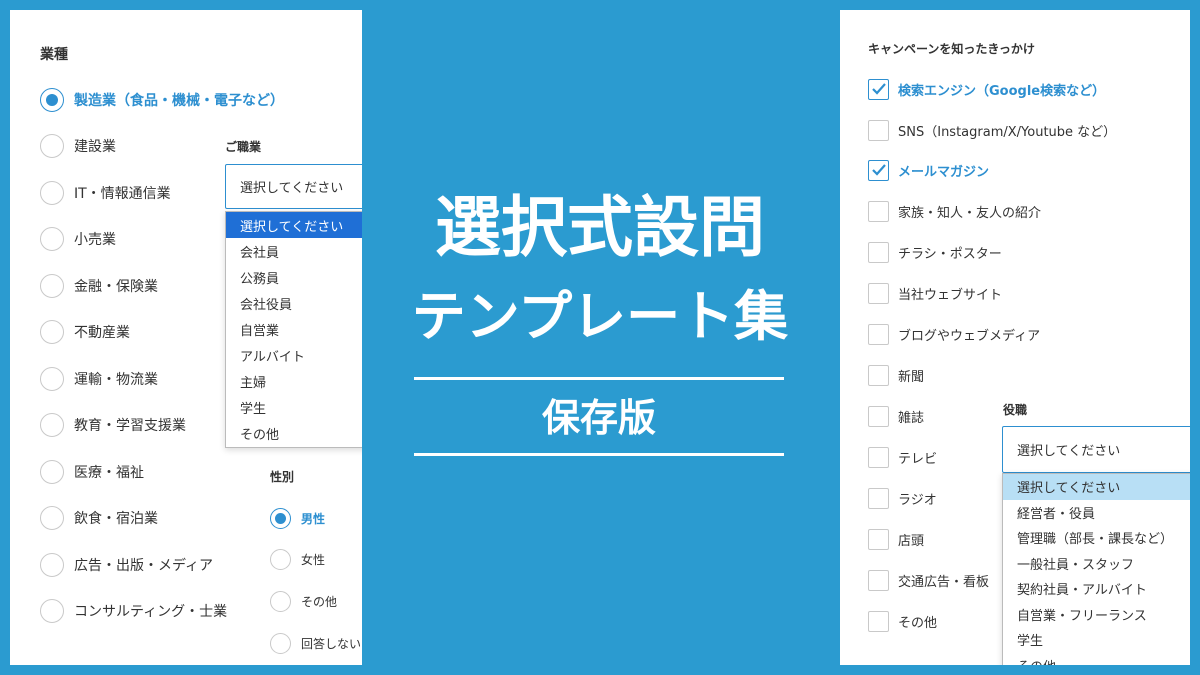  I want to click on check-campaign-3: 家族・知人・友人の紹介, so click(954, 211).